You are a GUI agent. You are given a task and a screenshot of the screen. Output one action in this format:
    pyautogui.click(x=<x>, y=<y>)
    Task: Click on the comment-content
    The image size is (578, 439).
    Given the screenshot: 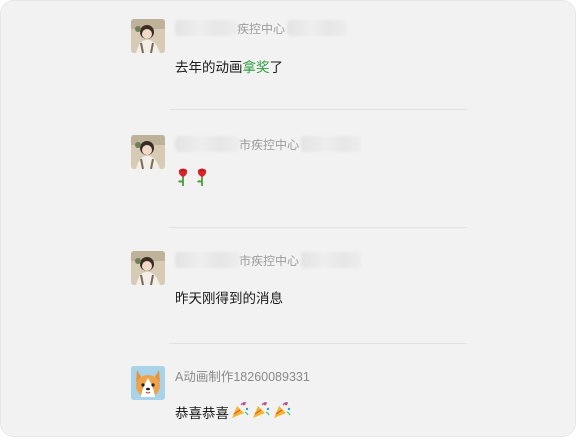 What is the action you would take?
    pyautogui.click(x=194, y=178)
    